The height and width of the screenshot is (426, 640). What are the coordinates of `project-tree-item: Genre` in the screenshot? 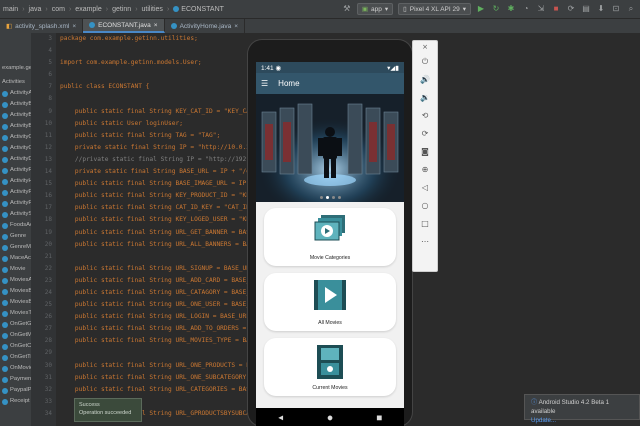 It's located at (15, 236).